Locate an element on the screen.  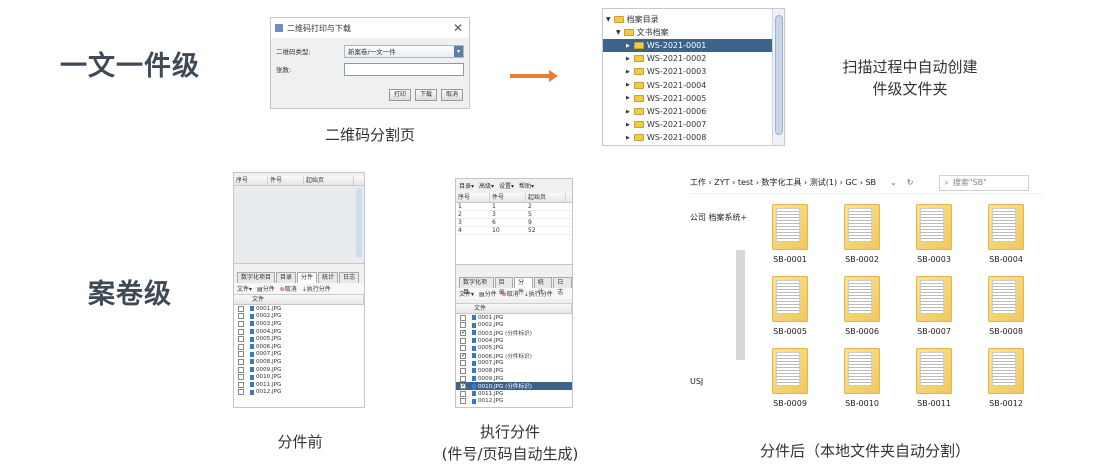
search-input: ⌕ 搜索"SB" is located at coordinates (984, 182).